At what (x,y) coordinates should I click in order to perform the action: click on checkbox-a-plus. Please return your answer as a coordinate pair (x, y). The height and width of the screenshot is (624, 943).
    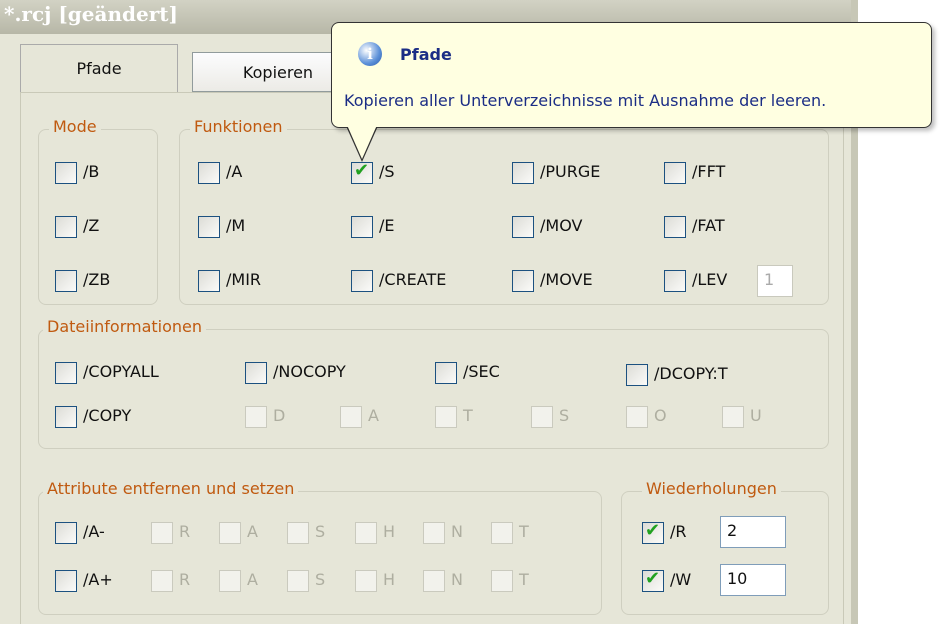
    Looking at the image, I should click on (66, 581).